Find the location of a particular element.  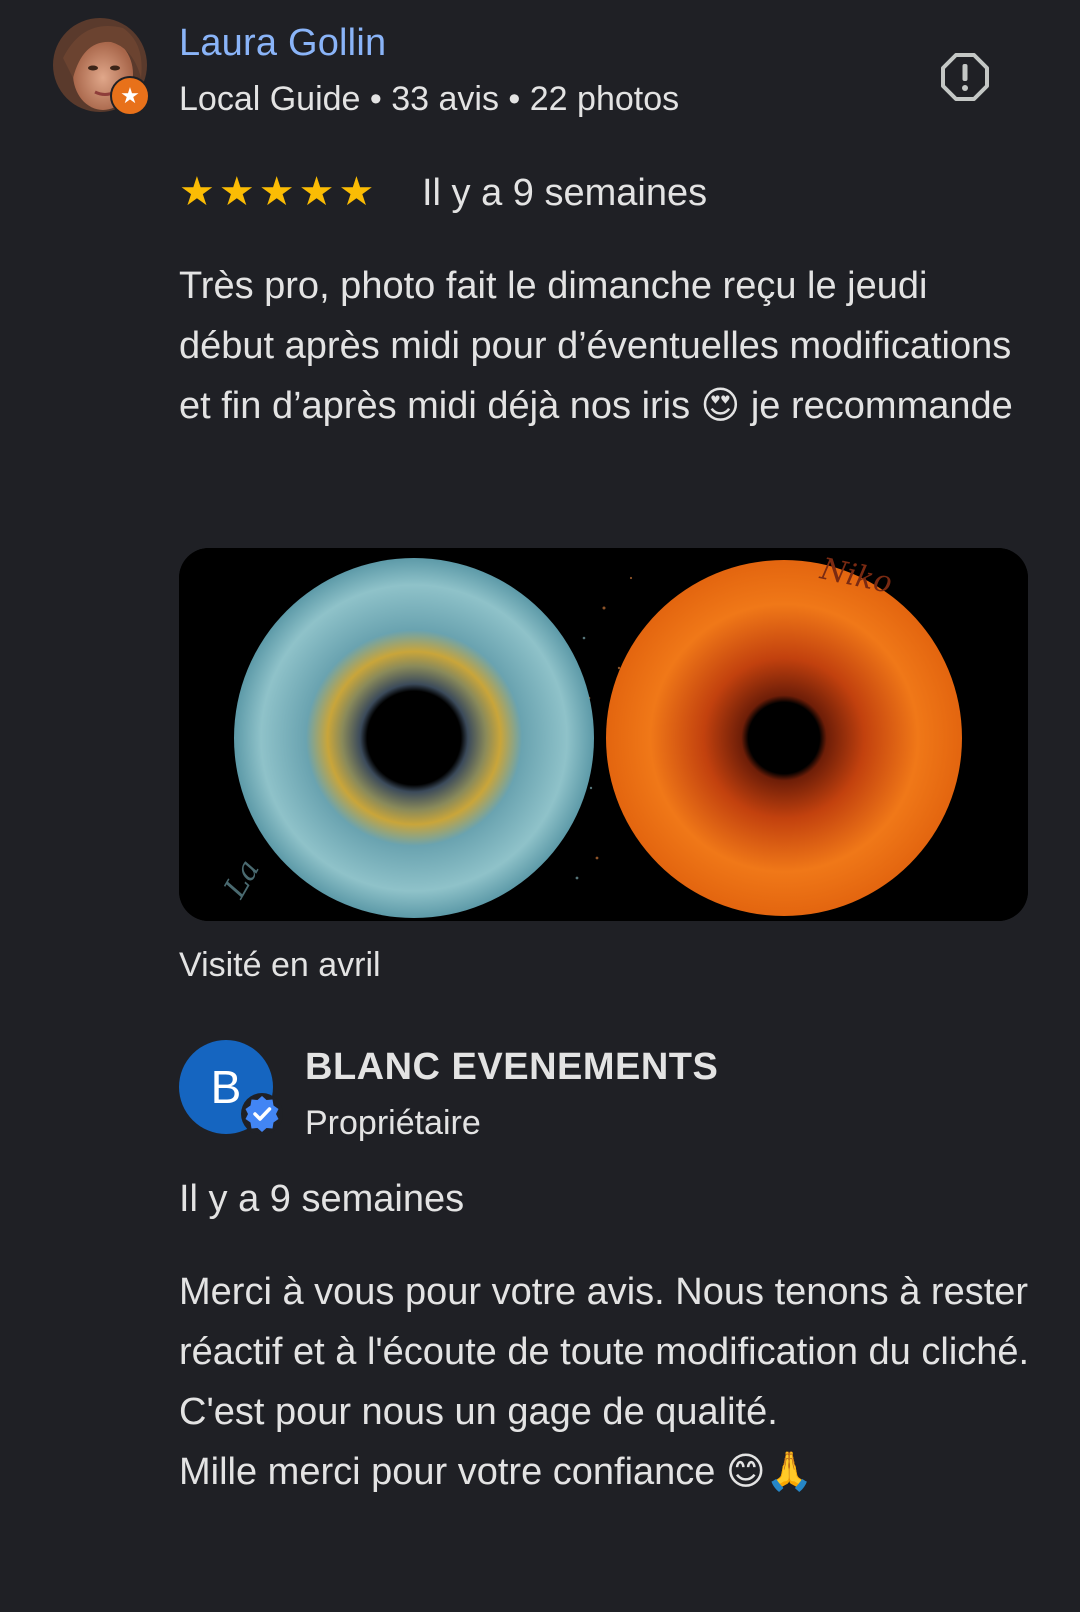

owner-role: Propriétaire is located at coordinates (393, 1123).